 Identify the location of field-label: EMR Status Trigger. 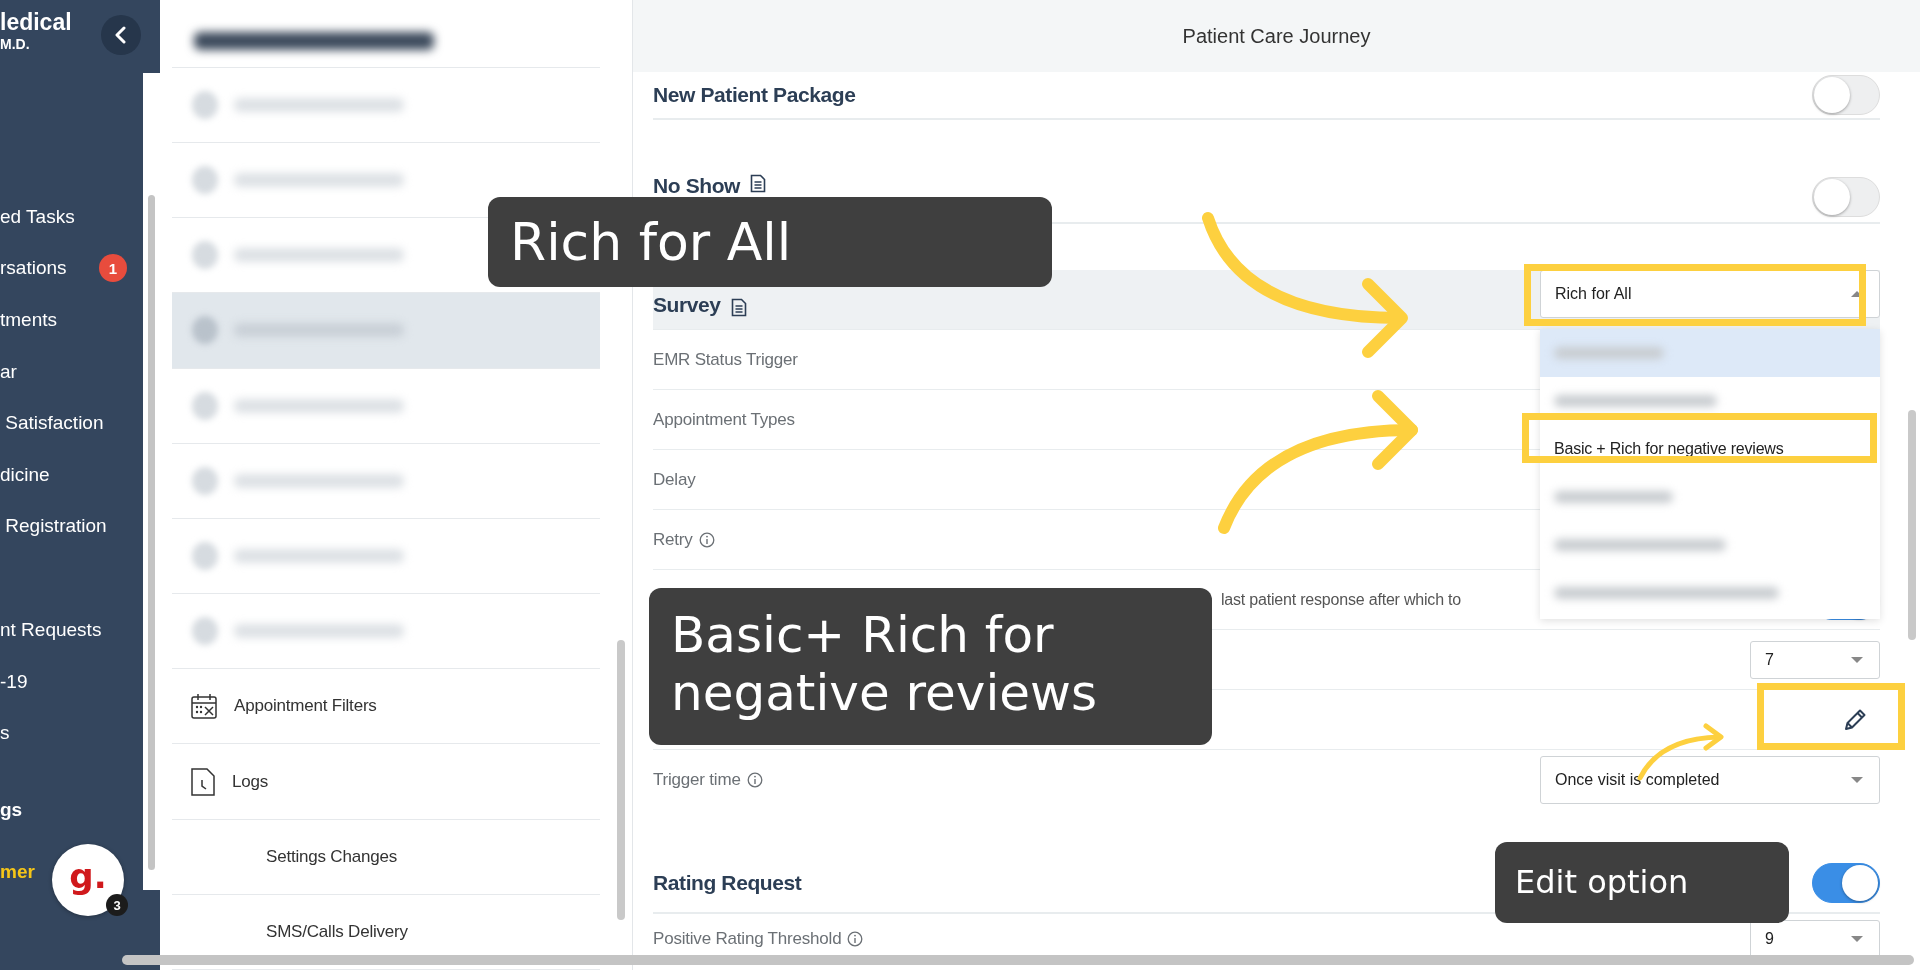
(725, 359).